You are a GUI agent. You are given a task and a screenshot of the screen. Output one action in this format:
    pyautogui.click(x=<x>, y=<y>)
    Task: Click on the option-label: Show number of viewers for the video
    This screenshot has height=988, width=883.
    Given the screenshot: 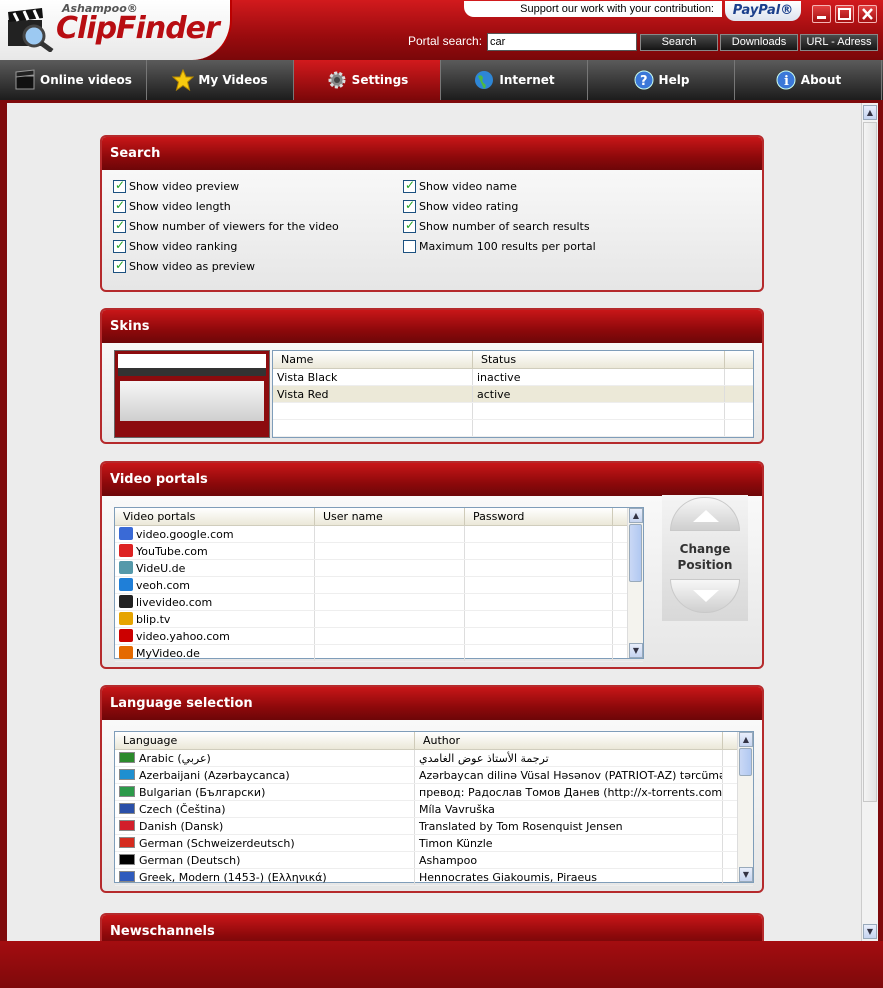 What is the action you would take?
    pyautogui.click(x=234, y=226)
    